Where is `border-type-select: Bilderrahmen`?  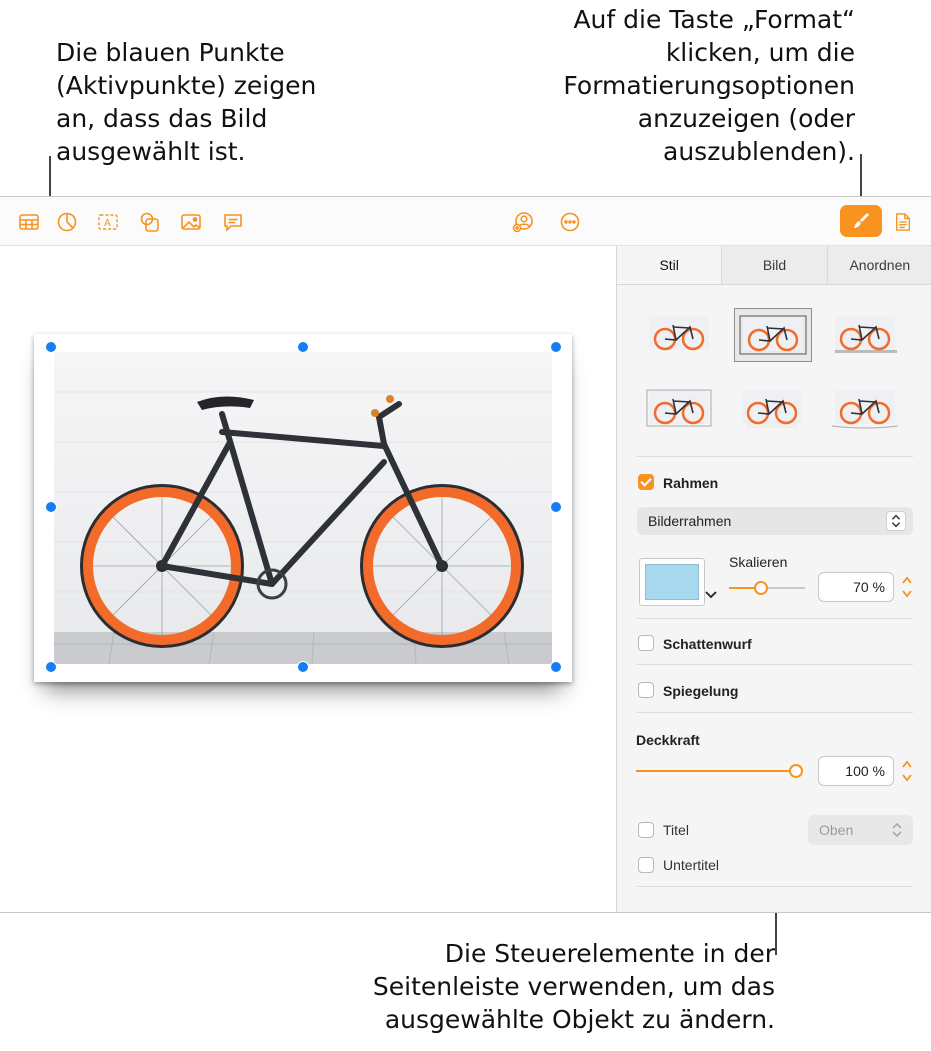
border-type-select: Bilderrahmen is located at coordinates (775, 521).